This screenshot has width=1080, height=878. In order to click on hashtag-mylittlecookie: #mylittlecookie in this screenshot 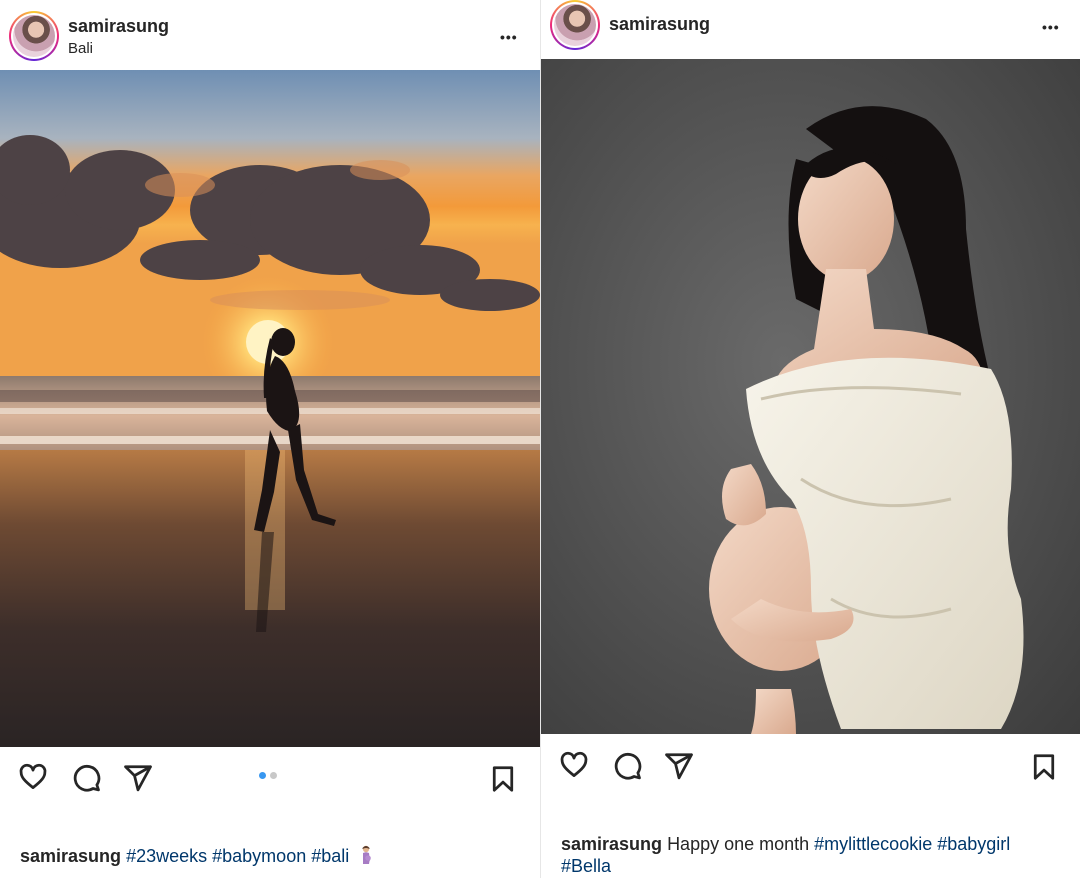, I will do `click(873, 844)`.